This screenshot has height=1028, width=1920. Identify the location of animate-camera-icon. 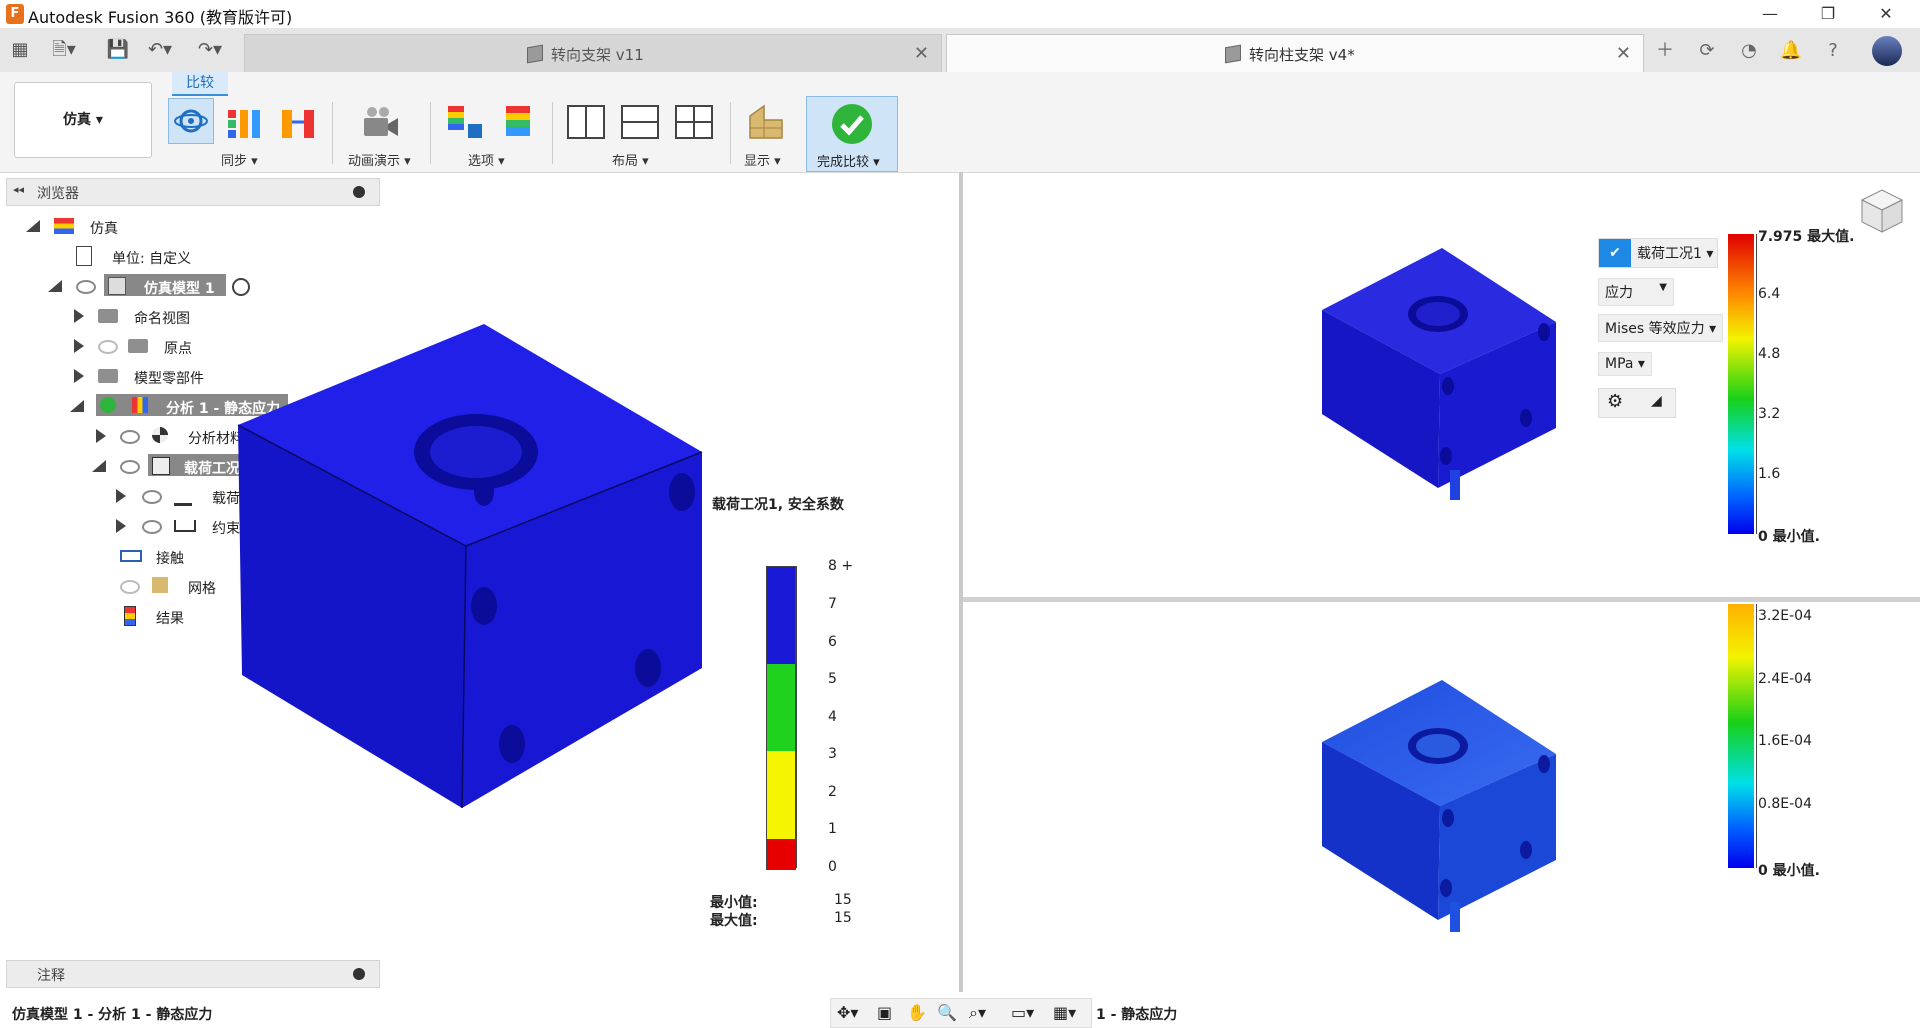
(380, 122).